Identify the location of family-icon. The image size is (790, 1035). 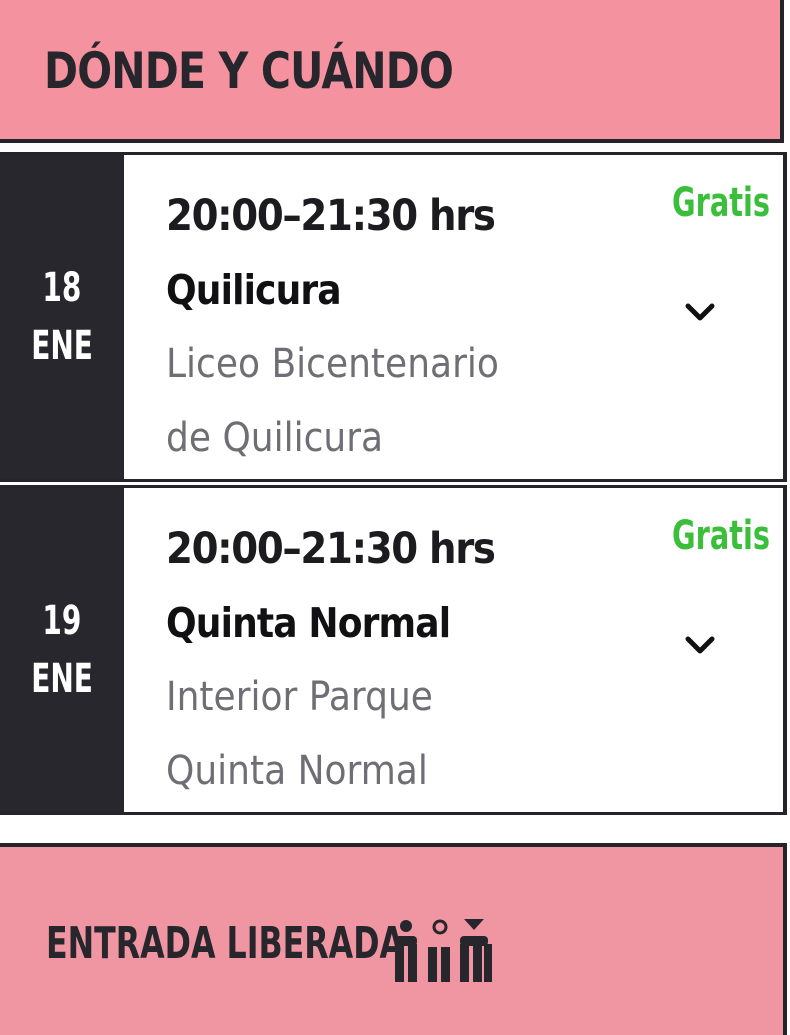
(443, 950).